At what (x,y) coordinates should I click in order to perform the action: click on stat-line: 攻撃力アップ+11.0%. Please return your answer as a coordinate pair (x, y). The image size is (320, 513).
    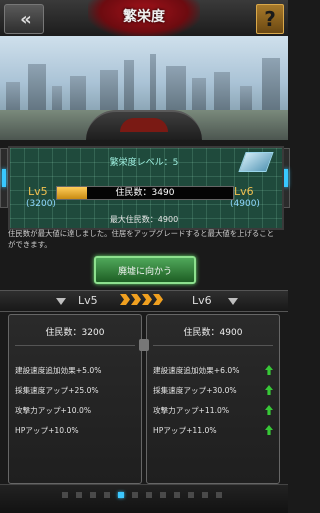
    Looking at the image, I should click on (191, 410).